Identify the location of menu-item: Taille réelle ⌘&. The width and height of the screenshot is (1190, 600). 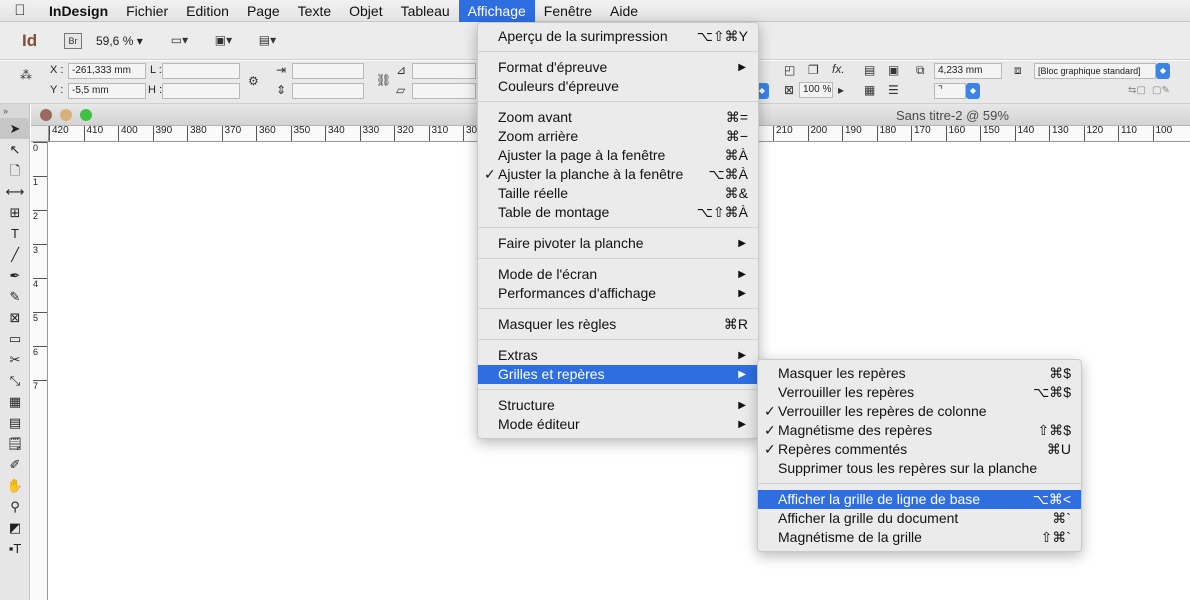
(618, 193).